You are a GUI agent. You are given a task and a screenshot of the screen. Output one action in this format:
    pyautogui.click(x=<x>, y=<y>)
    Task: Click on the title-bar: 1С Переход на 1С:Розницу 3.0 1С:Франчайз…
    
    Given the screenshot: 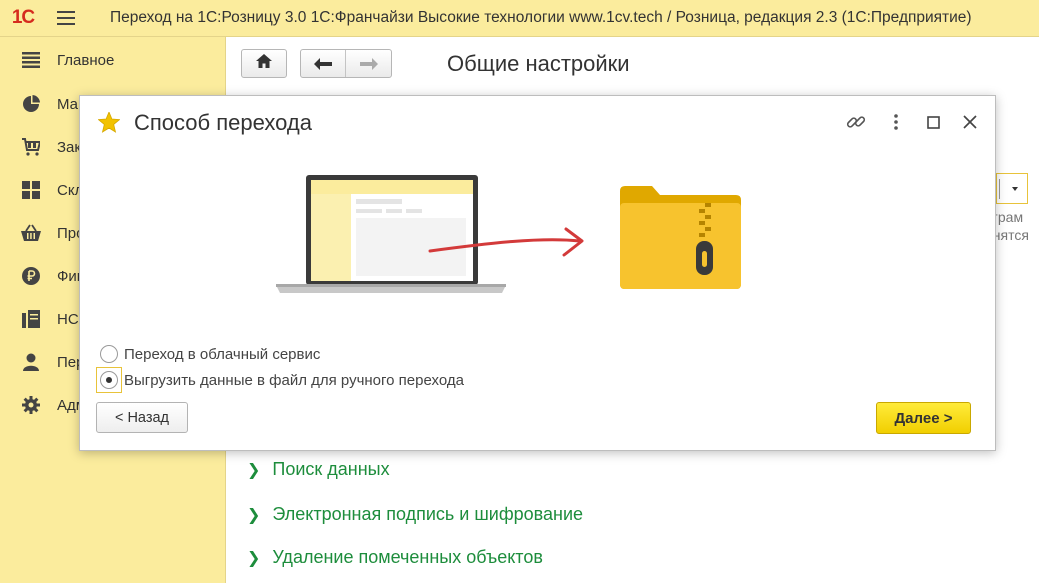 What is the action you would take?
    pyautogui.click(x=519, y=18)
    